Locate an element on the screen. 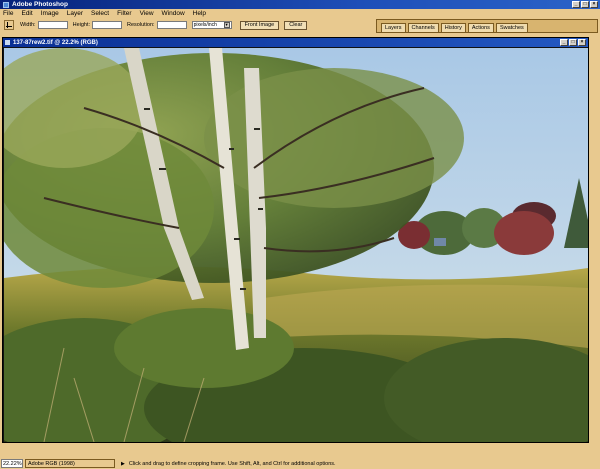 This screenshot has width=600, height=469. close-icon: × is located at coordinates (594, 4).